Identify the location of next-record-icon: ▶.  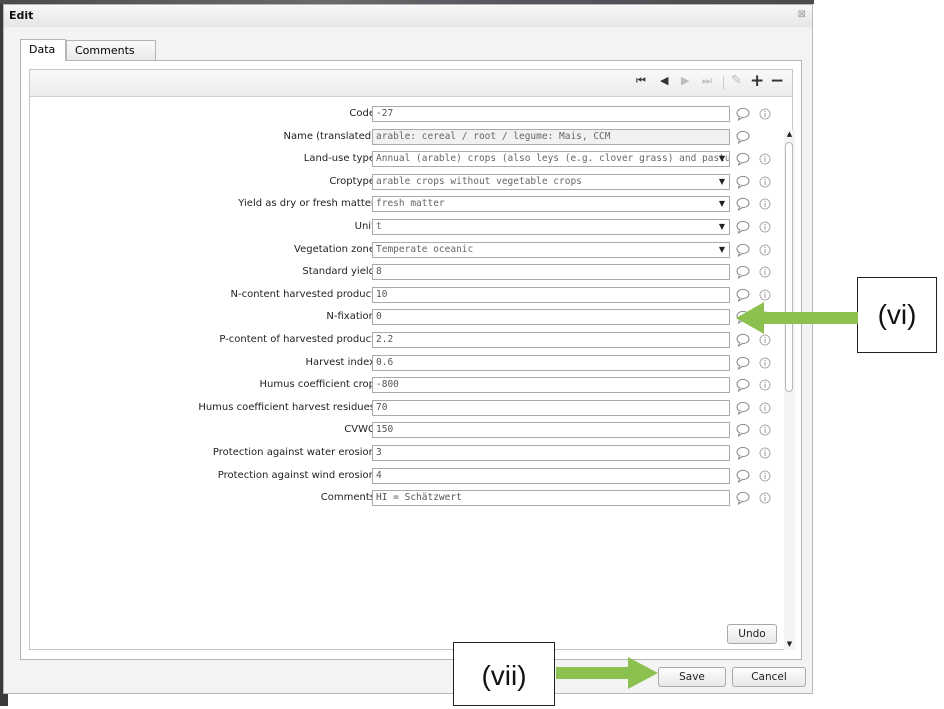
(685, 80).